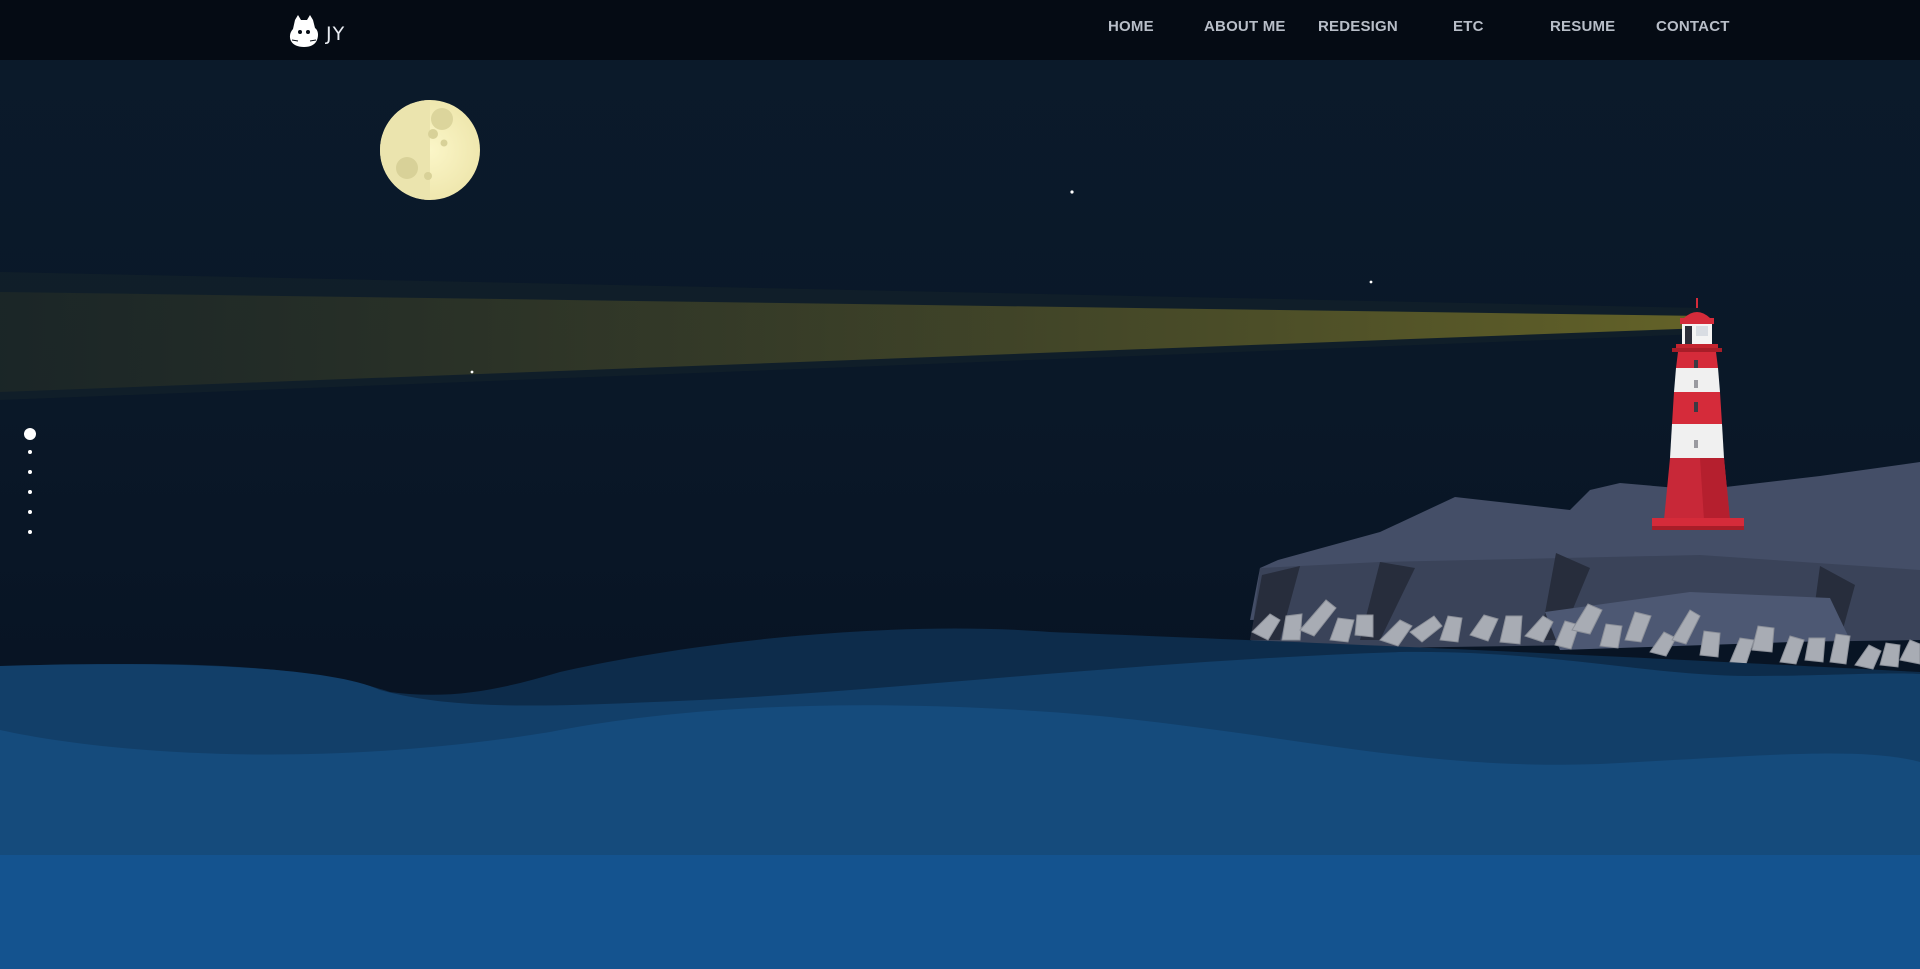  What do you see at coordinates (1358, 26) in the screenshot?
I see `nav-redesign: REDESIGN` at bounding box center [1358, 26].